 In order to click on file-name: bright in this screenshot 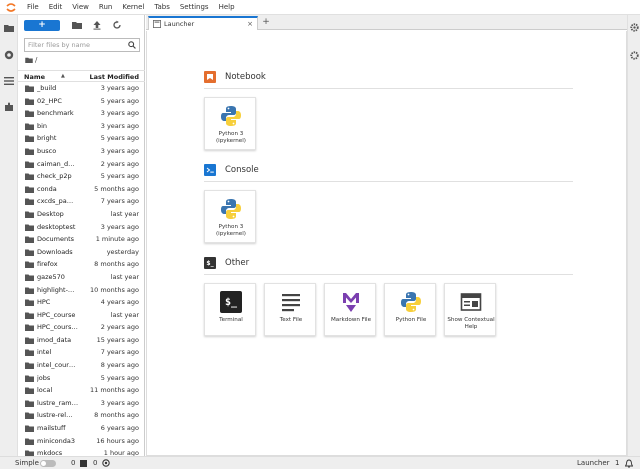, I will do `click(47, 138)`.